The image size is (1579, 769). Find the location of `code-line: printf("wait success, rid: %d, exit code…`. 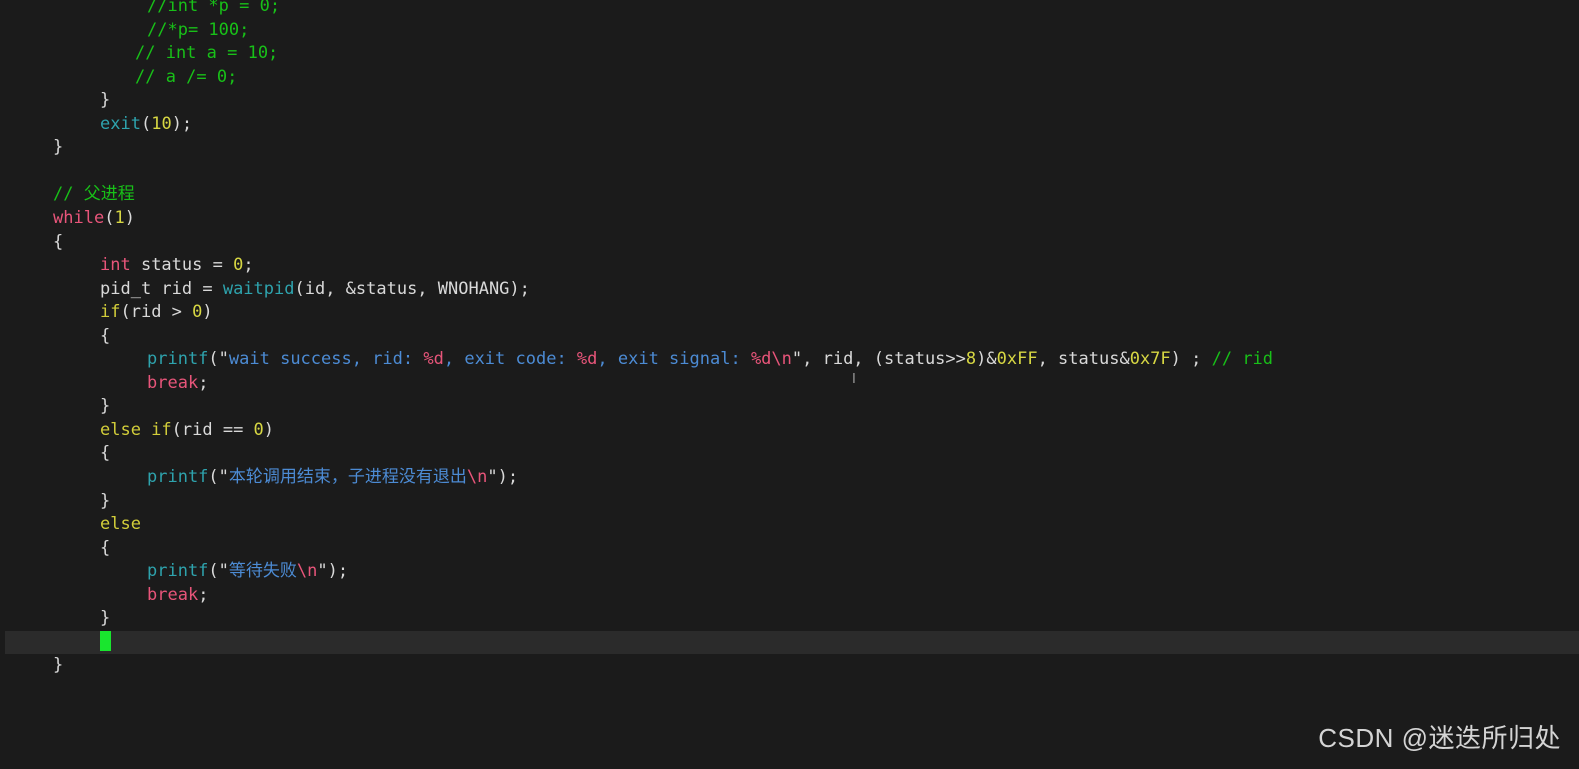

code-line: printf("wait success, rid: %d, exit code… is located at coordinates (789, 360).